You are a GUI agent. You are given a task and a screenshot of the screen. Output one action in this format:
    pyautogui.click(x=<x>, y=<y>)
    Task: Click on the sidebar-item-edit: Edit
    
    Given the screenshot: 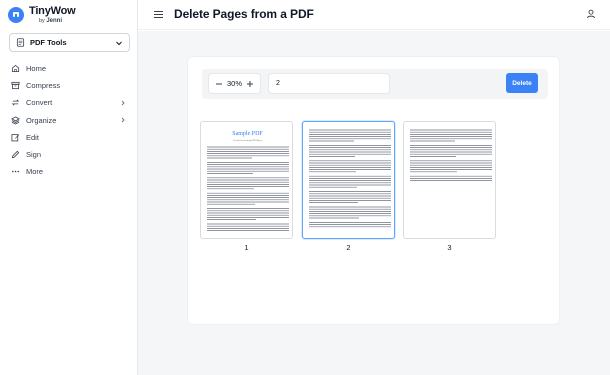 What is the action you would take?
    pyautogui.click(x=68, y=137)
    